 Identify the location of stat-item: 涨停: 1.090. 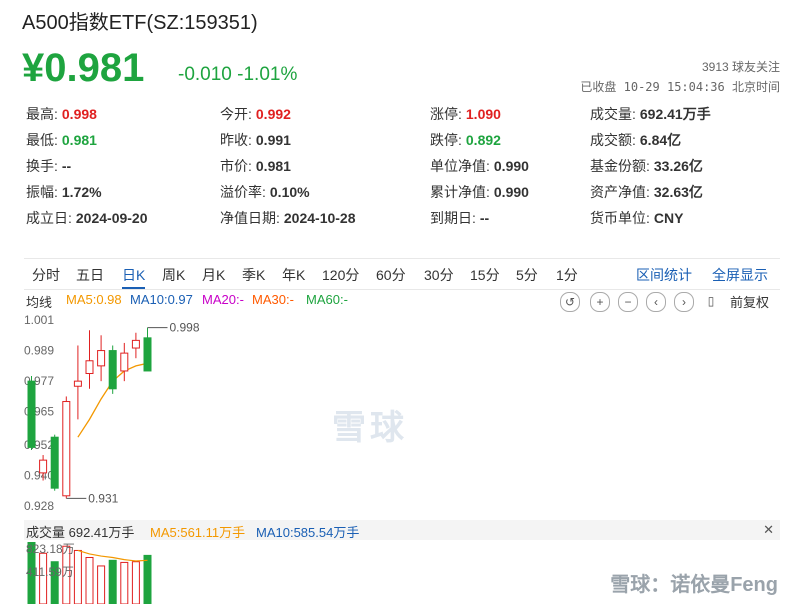
(465, 114).